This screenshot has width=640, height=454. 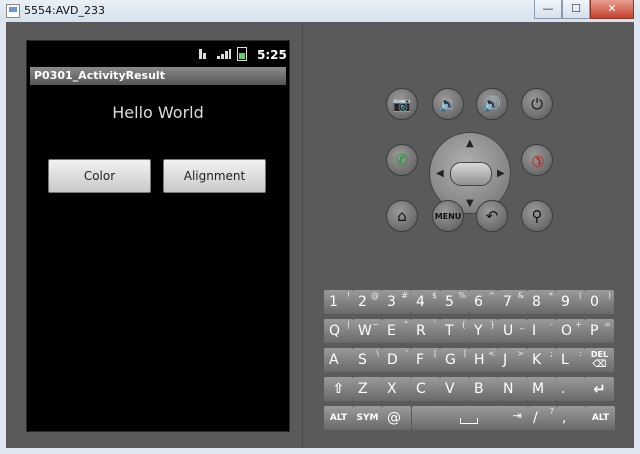 What do you see at coordinates (367, 331) in the screenshot?
I see `key-w: W ~` at bounding box center [367, 331].